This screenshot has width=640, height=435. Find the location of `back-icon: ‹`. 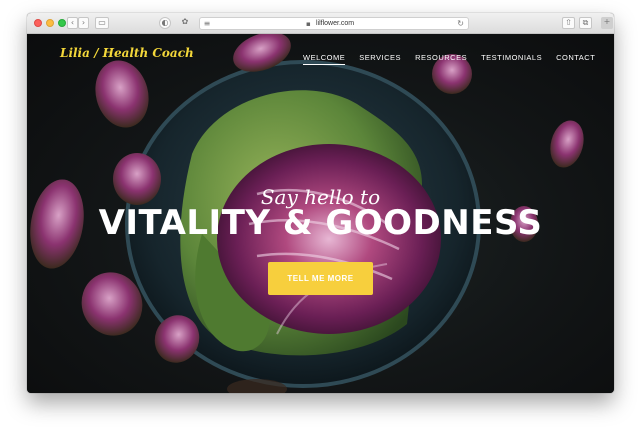

back-icon: ‹ is located at coordinates (72, 23).